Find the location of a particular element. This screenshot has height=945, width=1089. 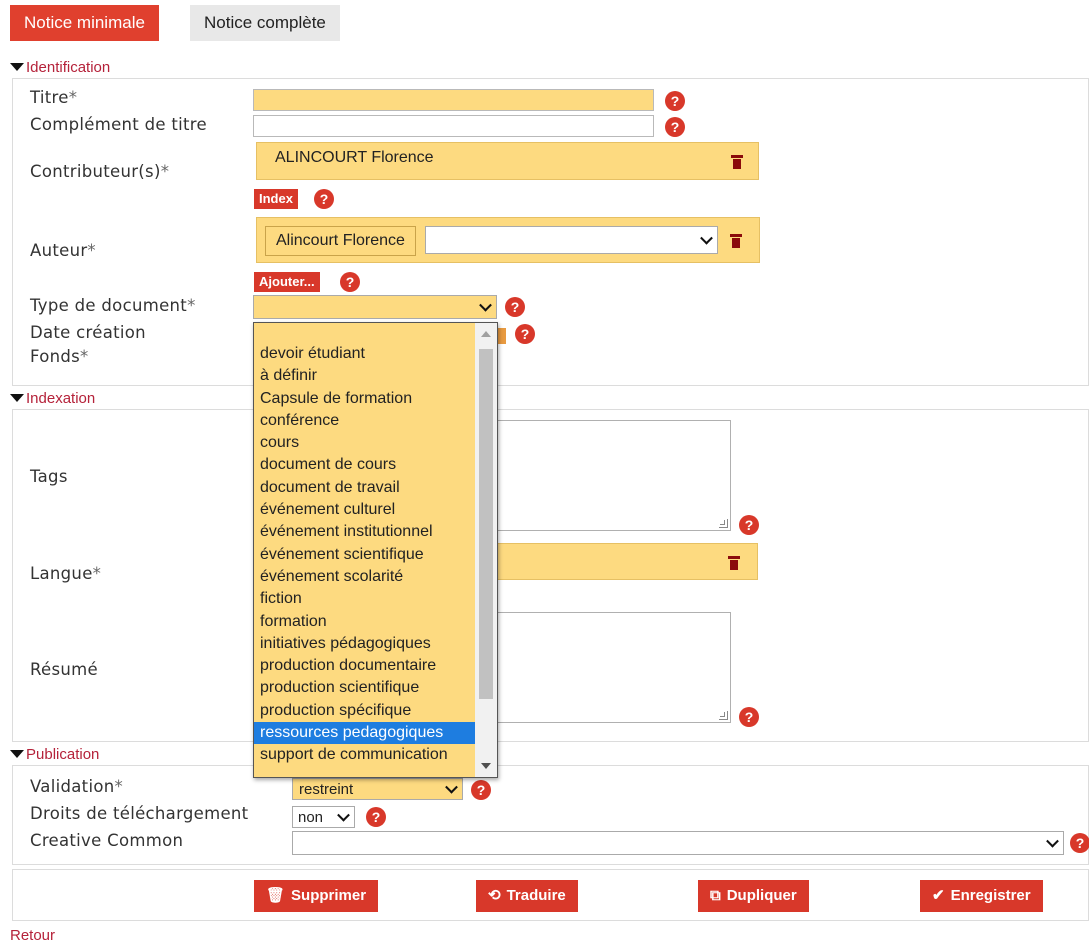

dropdown-option: production scientifique is located at coordinates (365, 688).